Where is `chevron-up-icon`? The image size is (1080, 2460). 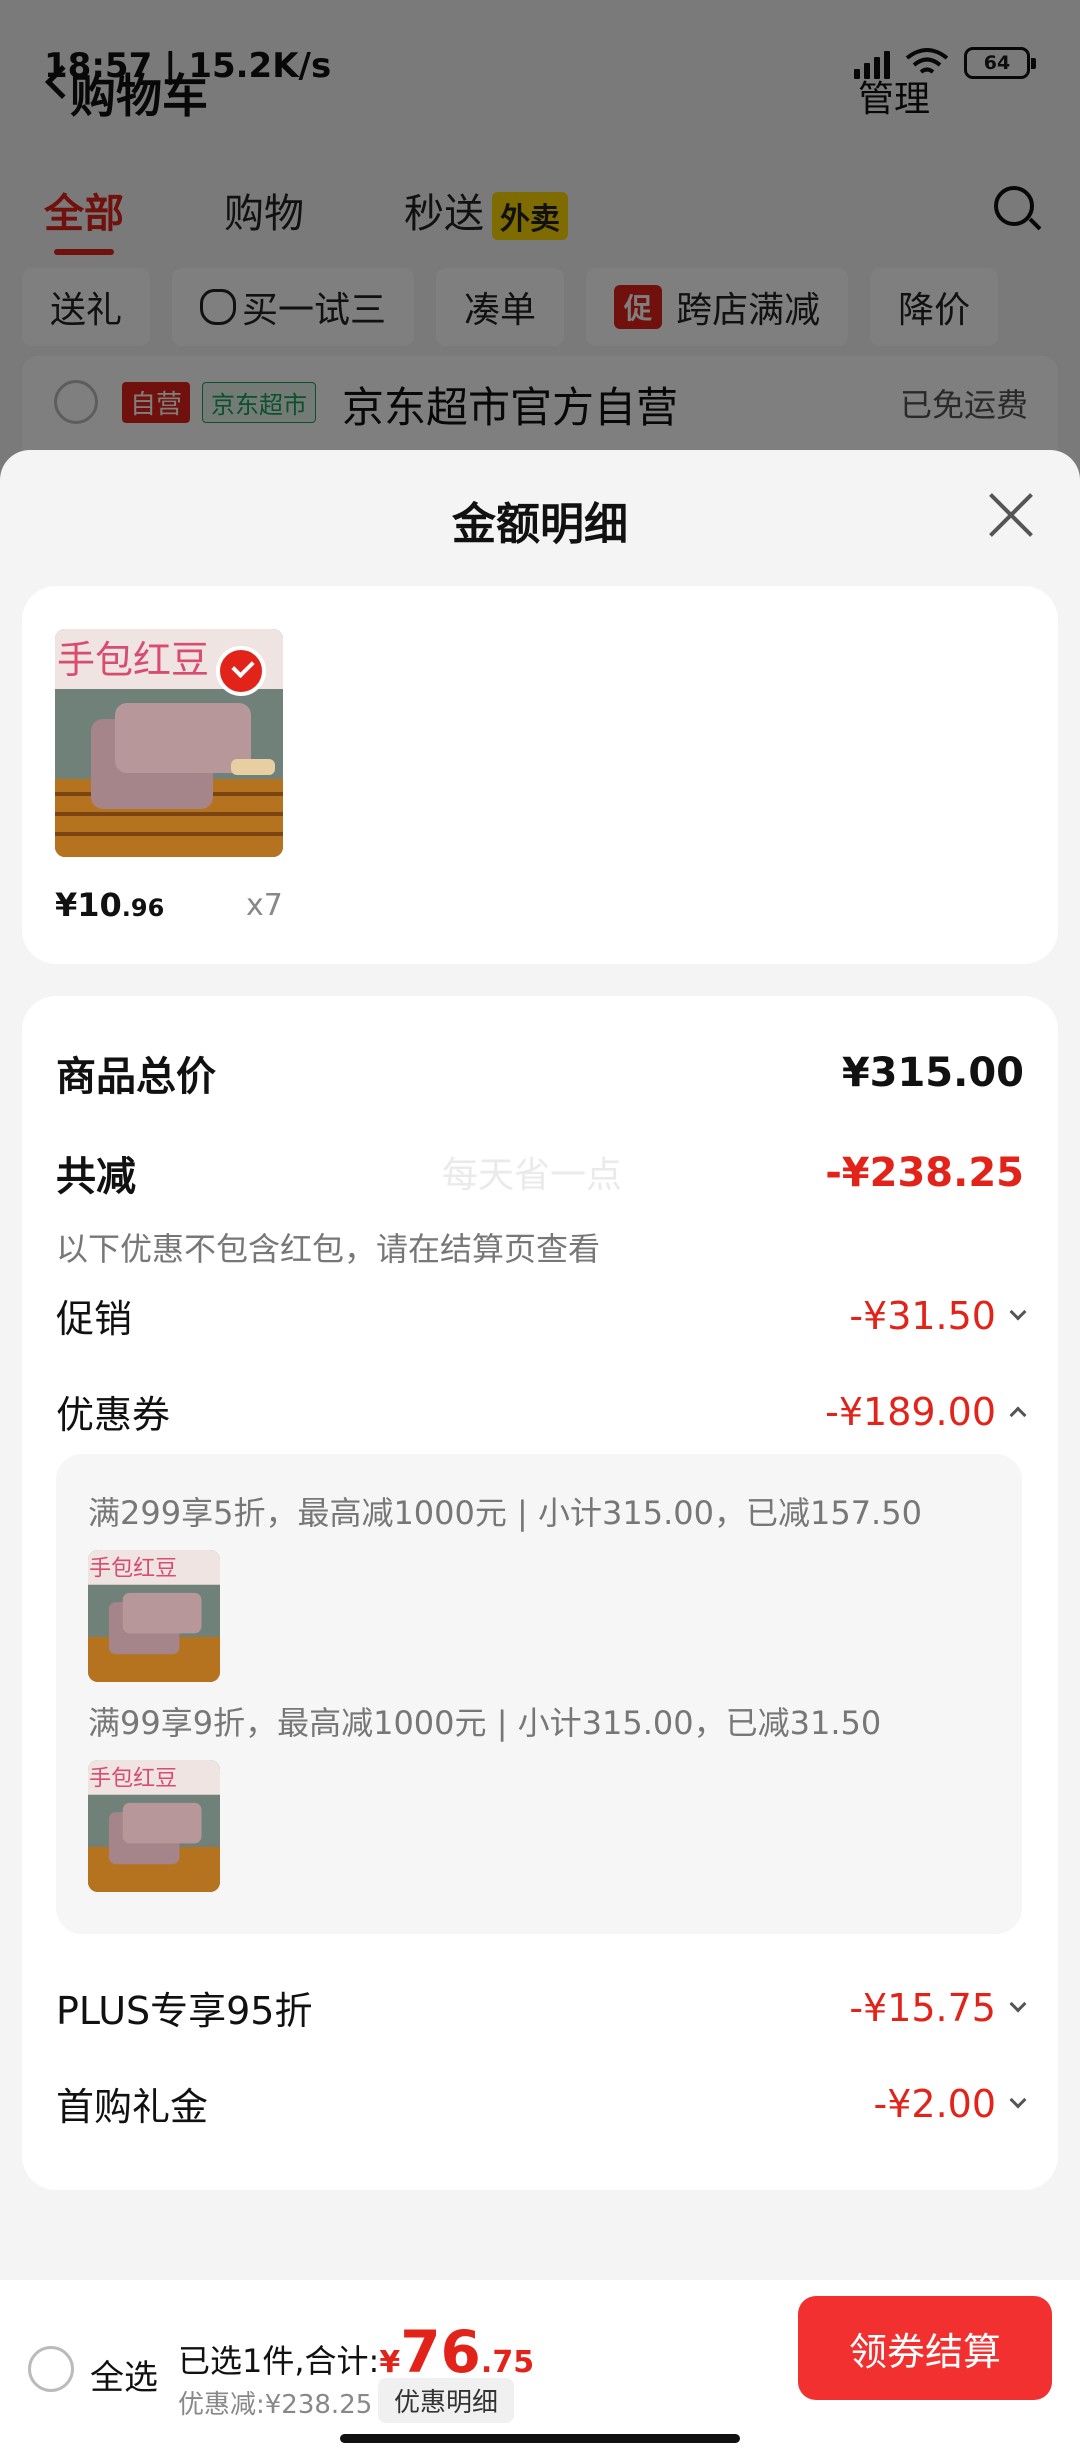 chevron-up-icon is located at coordinates (1018, 1414).